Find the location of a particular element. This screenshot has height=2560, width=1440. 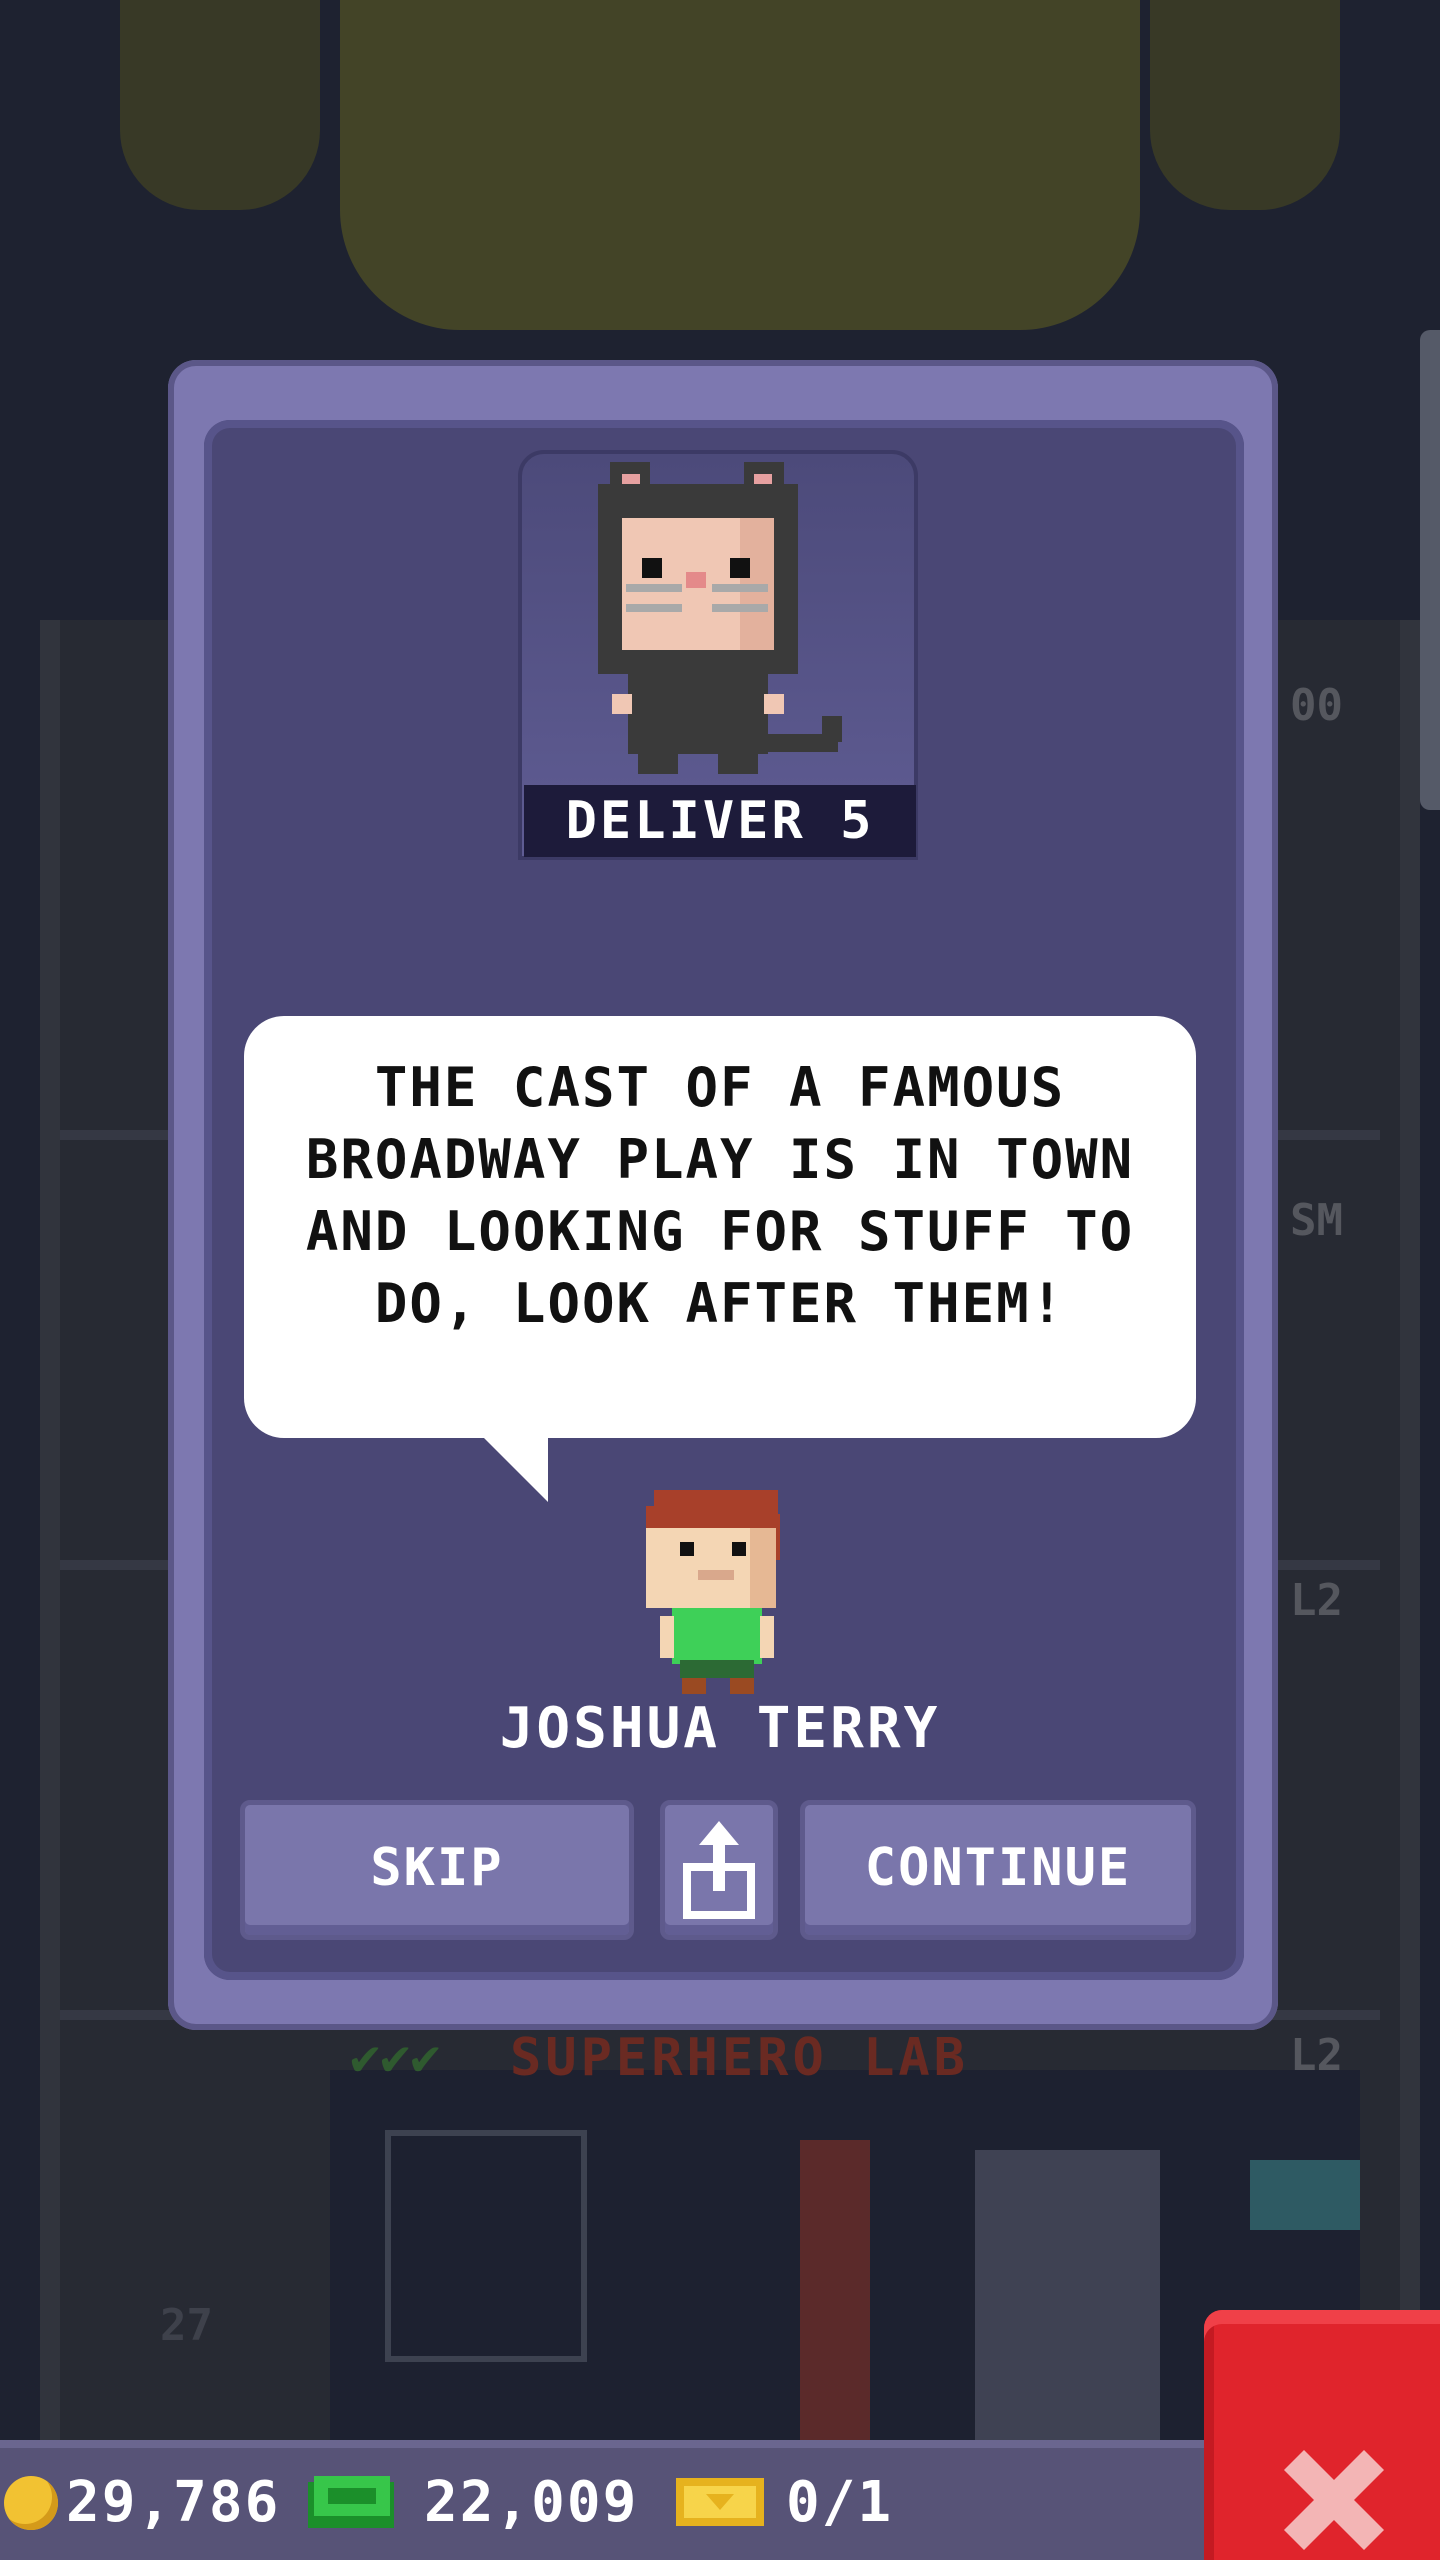

continue-button: CONTINUE is located at coordinates (998, 1870).